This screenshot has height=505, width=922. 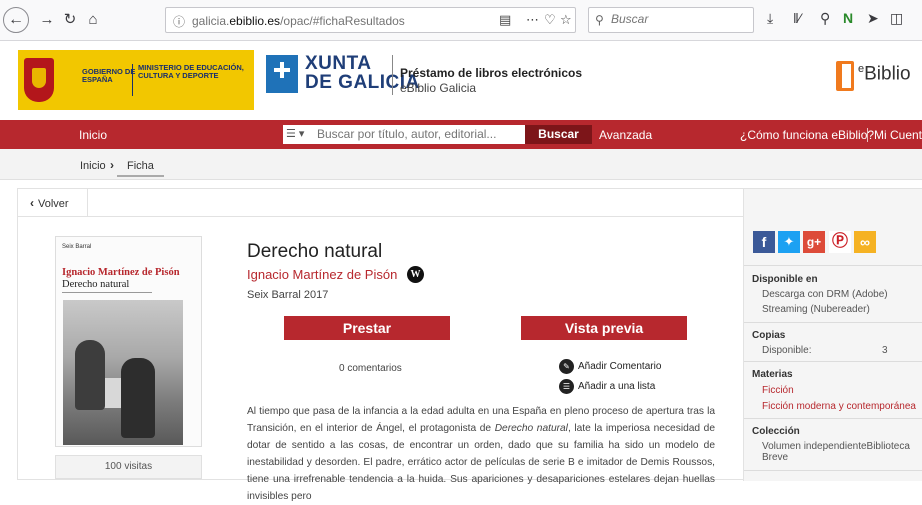 What do you see at coordinates (566, 366) in the screenshot?
I see `comment-icon: ✎` at bounding box center [566, 366].